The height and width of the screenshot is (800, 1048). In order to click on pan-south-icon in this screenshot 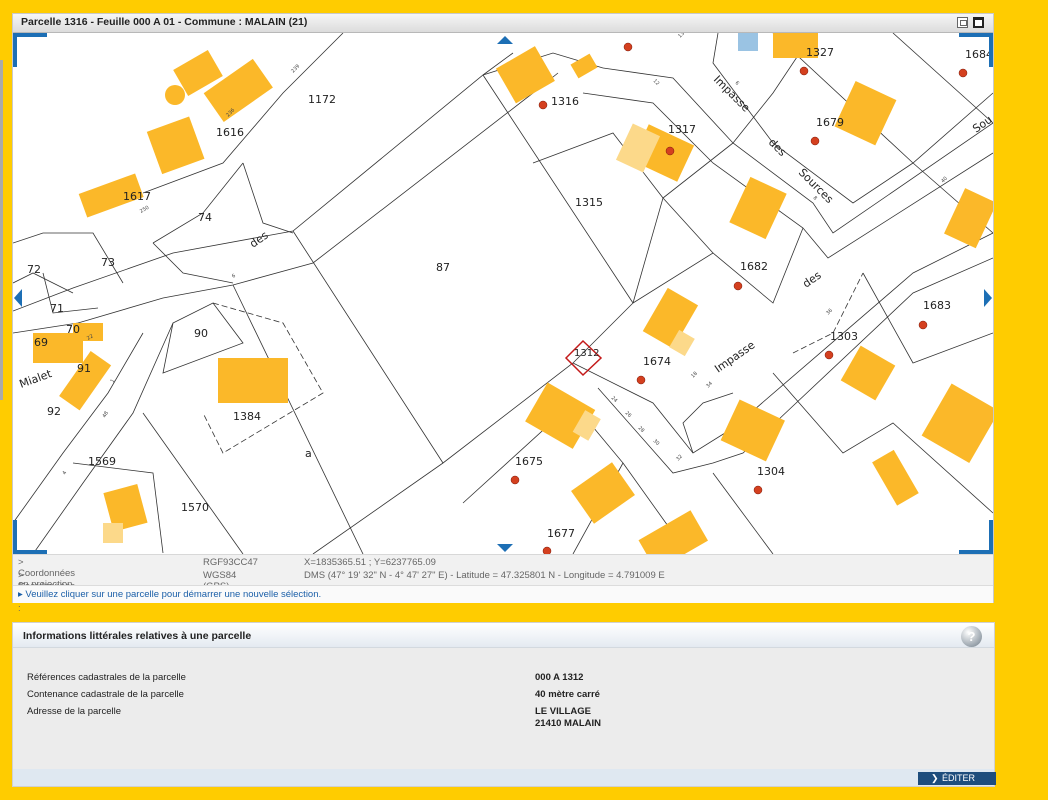, I will do `click(505, 548)`.